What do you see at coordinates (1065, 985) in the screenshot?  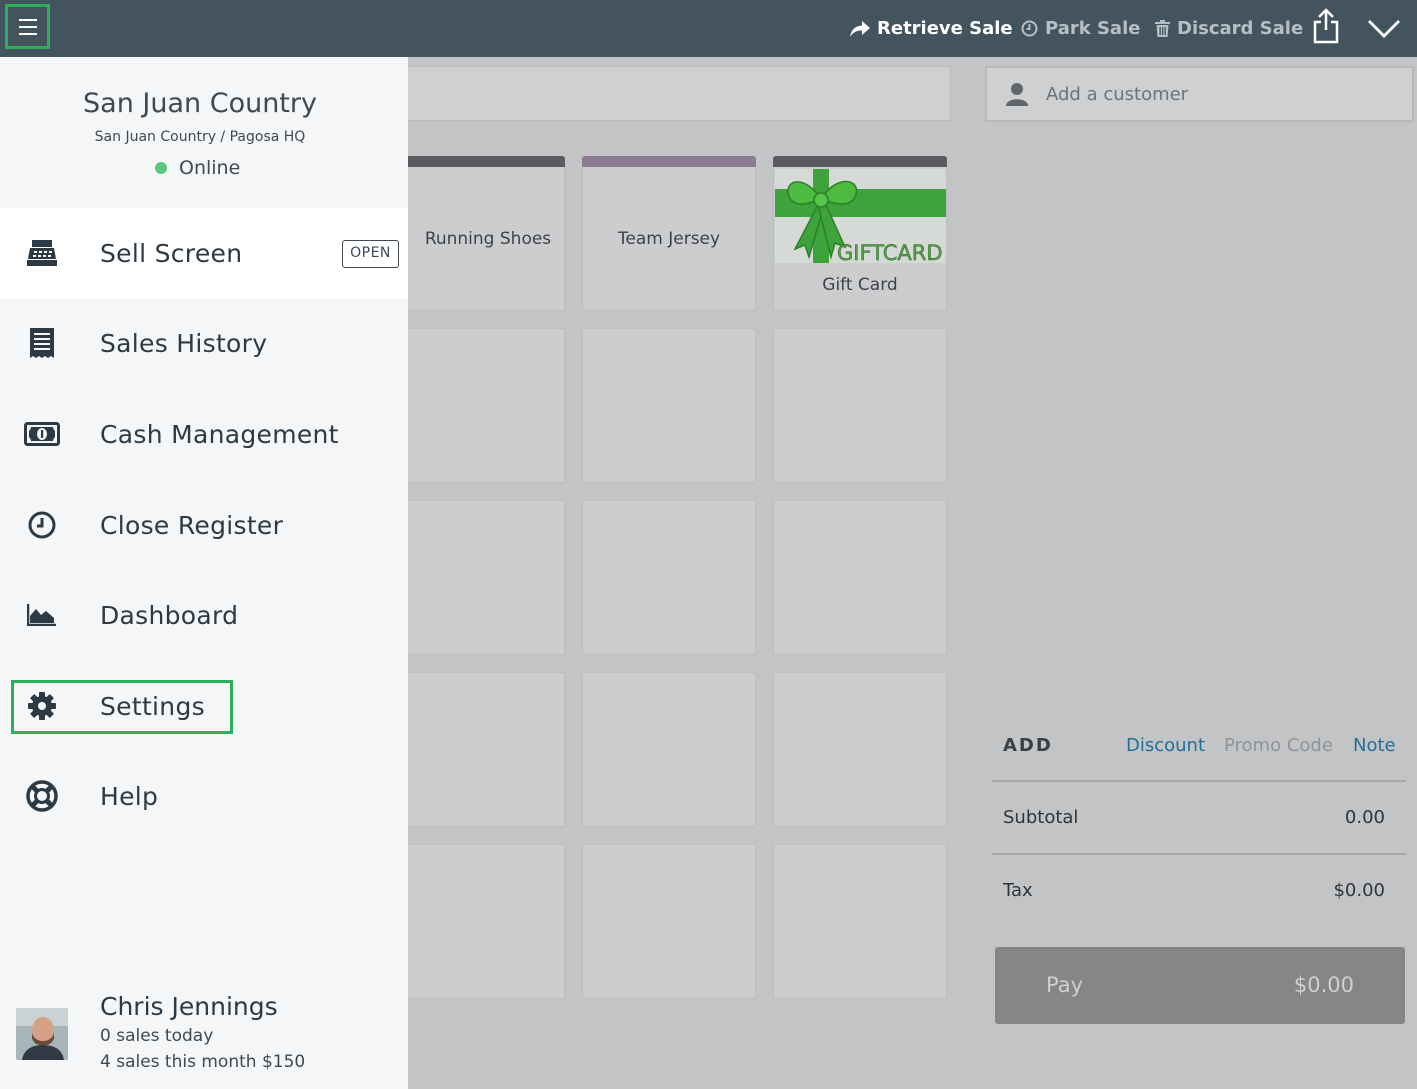 I see `pay-label: Pay` at bounding box center [1065, 985].